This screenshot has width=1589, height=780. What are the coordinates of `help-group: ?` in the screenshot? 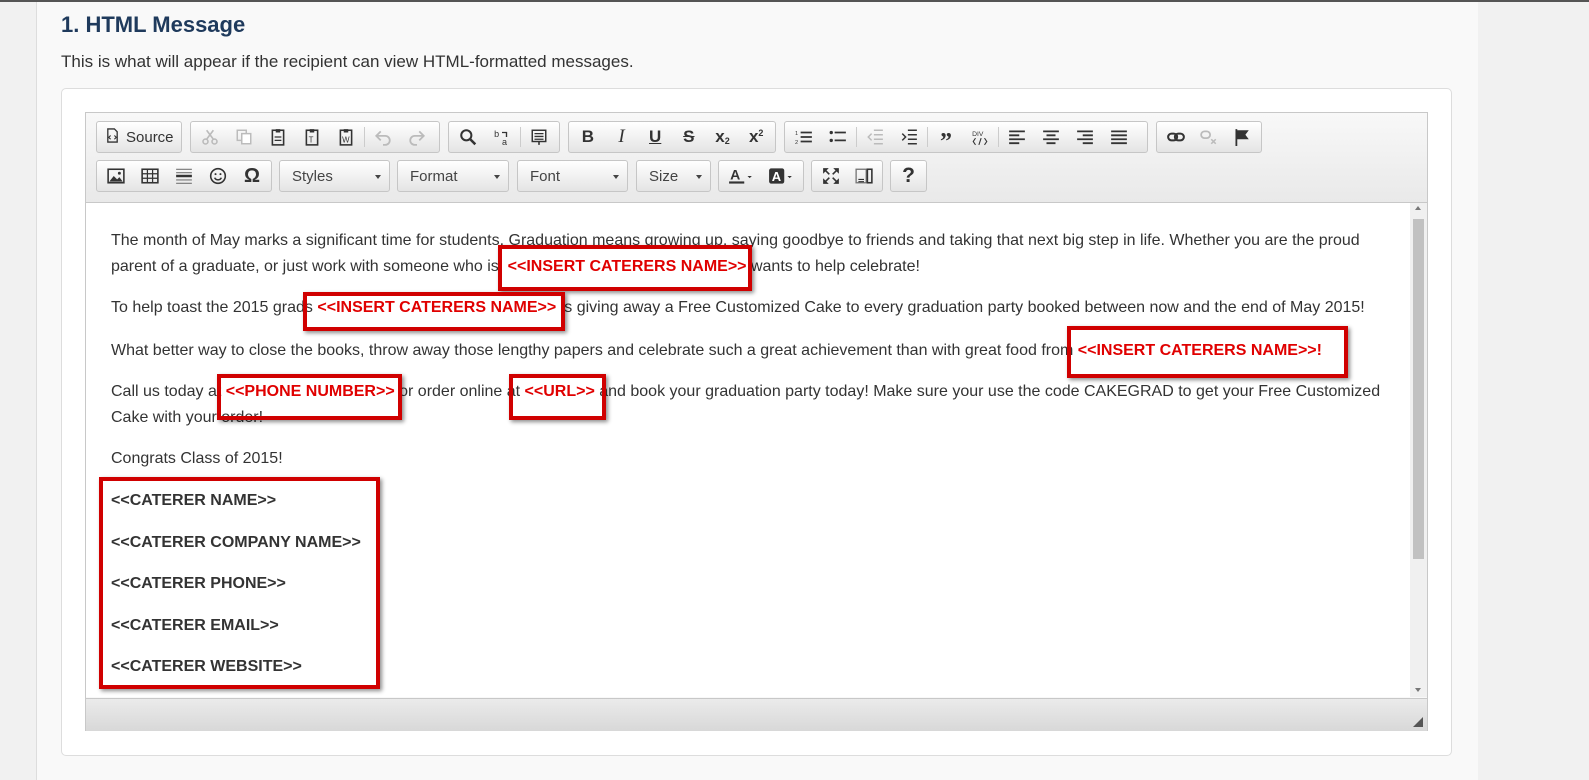 It's located at (908, 176).